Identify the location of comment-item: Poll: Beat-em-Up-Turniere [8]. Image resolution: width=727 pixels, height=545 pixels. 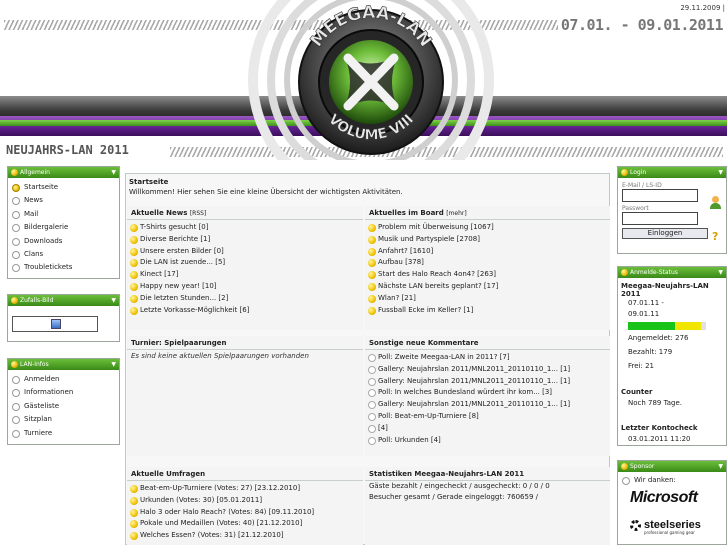
(487, 417).